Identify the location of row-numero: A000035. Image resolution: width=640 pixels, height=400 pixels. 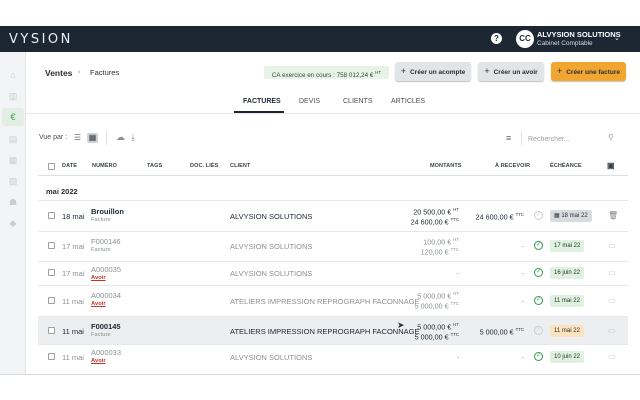
(106, 269).